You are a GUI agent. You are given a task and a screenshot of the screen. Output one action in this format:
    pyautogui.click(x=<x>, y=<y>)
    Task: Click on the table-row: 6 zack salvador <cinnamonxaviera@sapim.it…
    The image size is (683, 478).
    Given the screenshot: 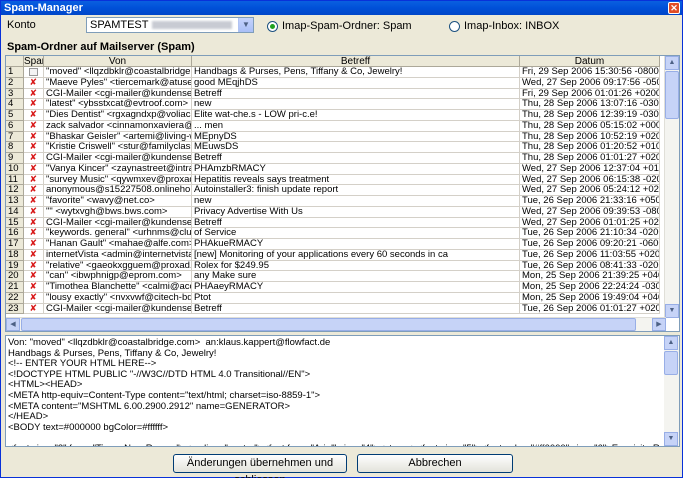 What is the action you would take?
    pyautogui.click(x=333, y=126)
    